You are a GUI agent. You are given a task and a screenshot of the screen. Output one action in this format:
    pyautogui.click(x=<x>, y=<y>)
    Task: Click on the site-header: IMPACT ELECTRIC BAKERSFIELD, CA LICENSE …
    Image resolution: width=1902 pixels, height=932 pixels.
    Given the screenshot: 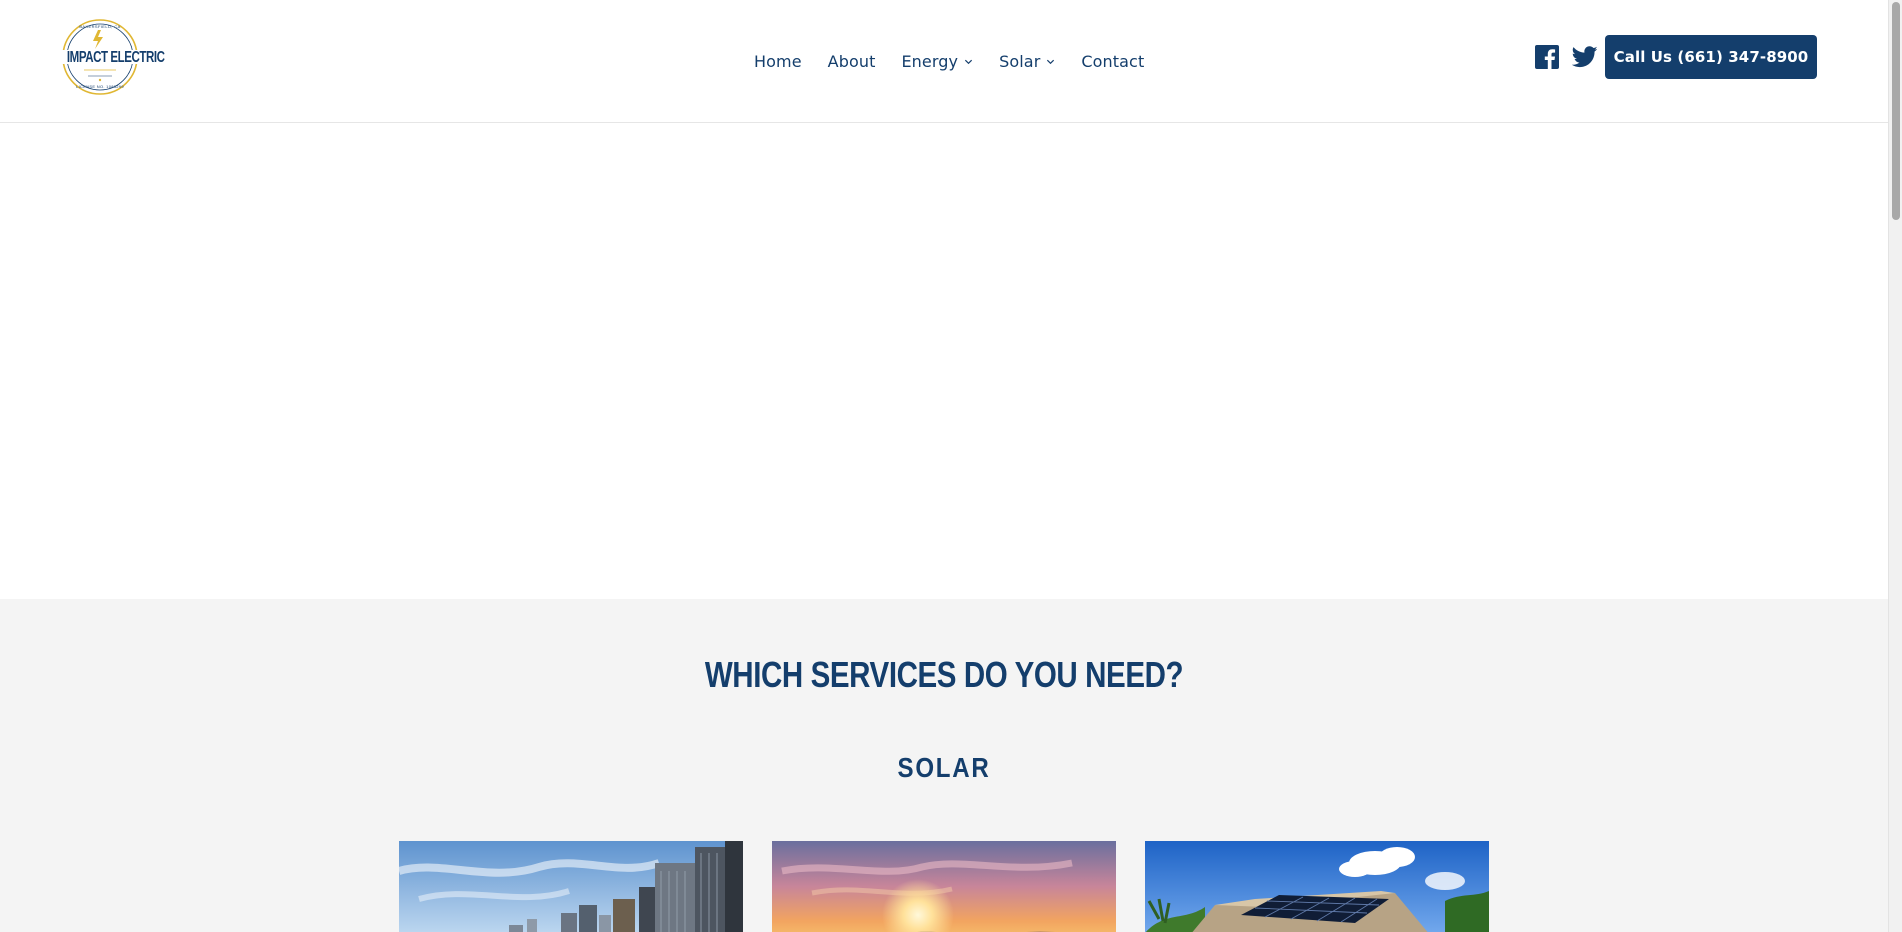 What is the action you would take?
    pyautogui.click(x=944, y=61)
    